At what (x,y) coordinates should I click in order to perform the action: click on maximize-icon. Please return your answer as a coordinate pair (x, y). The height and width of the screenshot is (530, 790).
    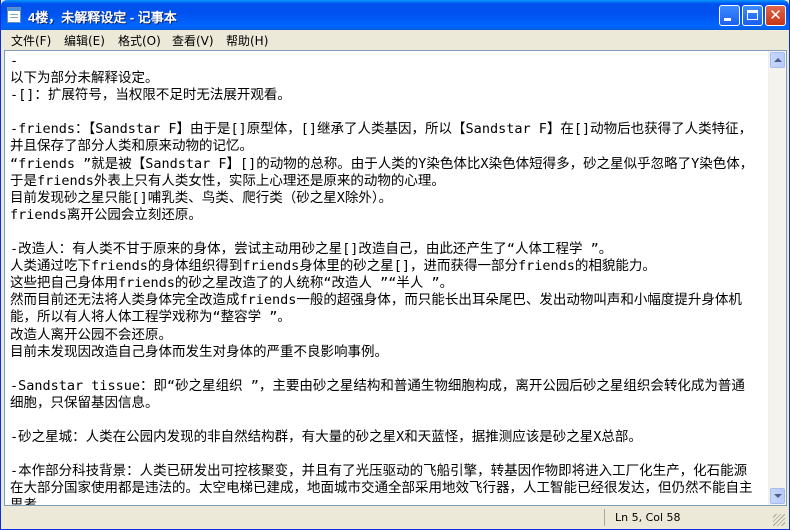
    Looking at the image, I should click on (752, 15).